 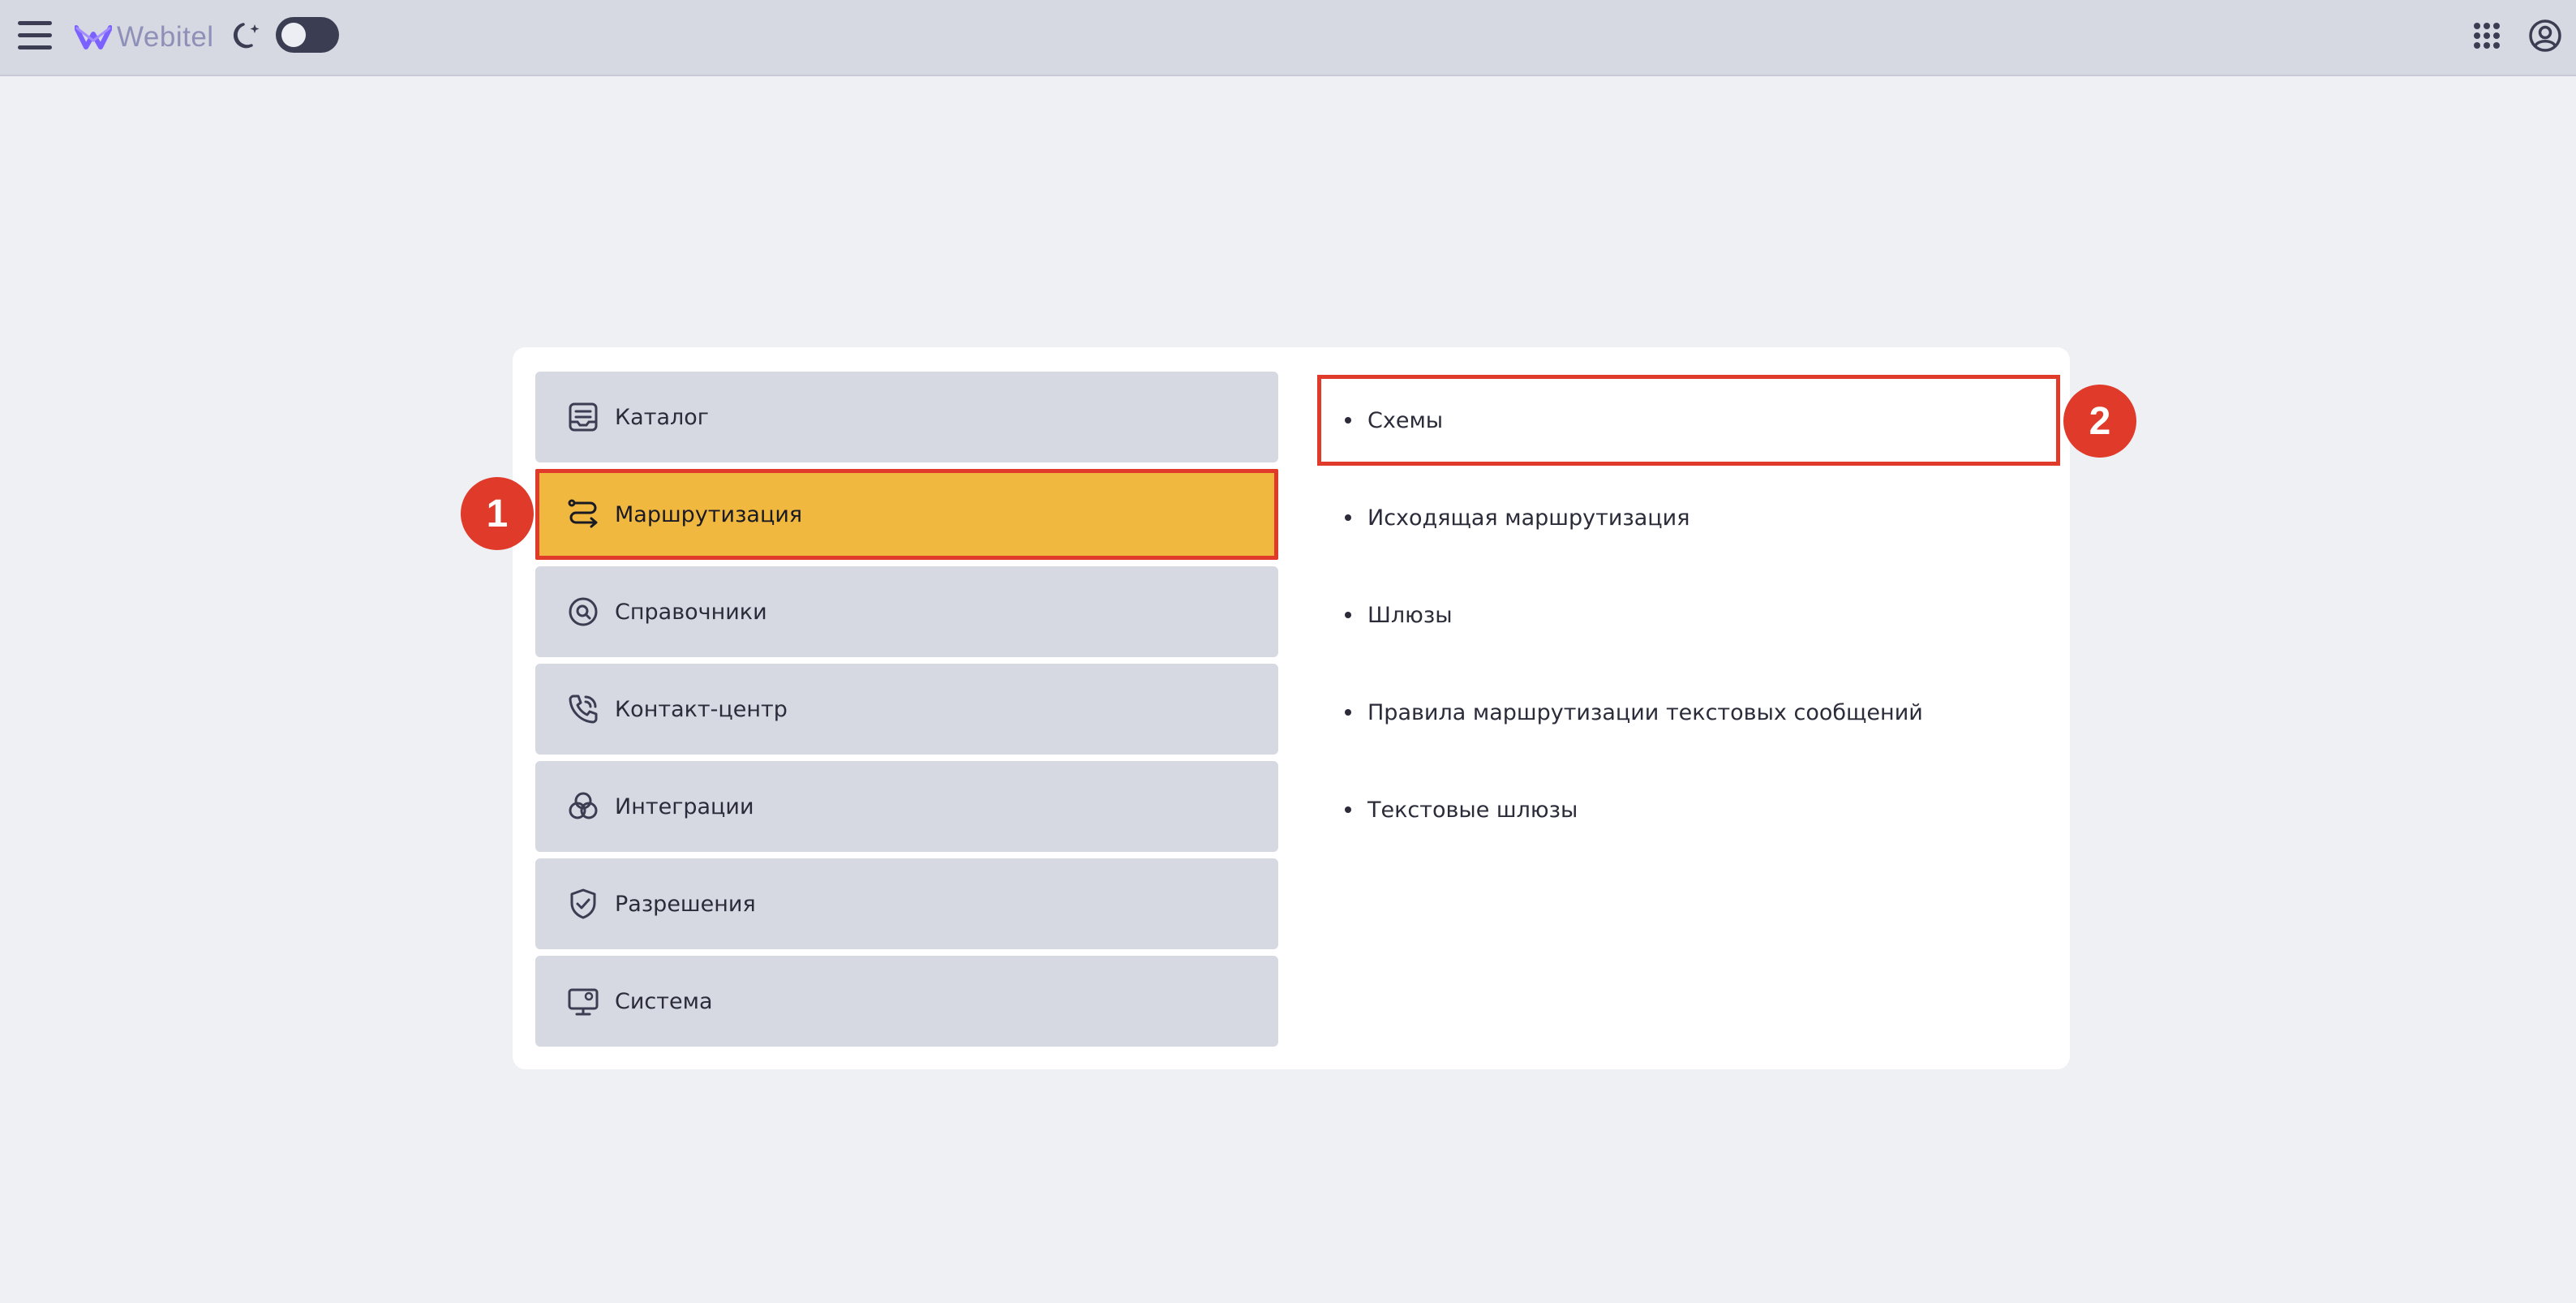 I want to click on step-badge-2: 2, so click(x=2099, y=422).